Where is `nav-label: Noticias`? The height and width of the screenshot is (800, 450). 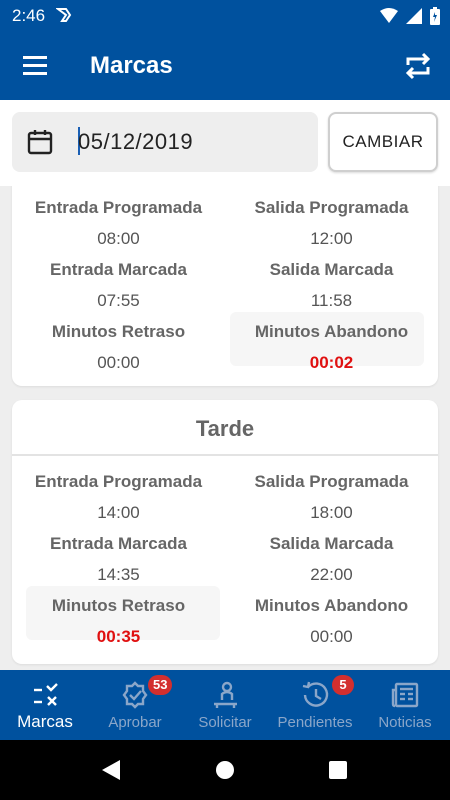 nav-label: Noticias is located at coordinates (405, 722).